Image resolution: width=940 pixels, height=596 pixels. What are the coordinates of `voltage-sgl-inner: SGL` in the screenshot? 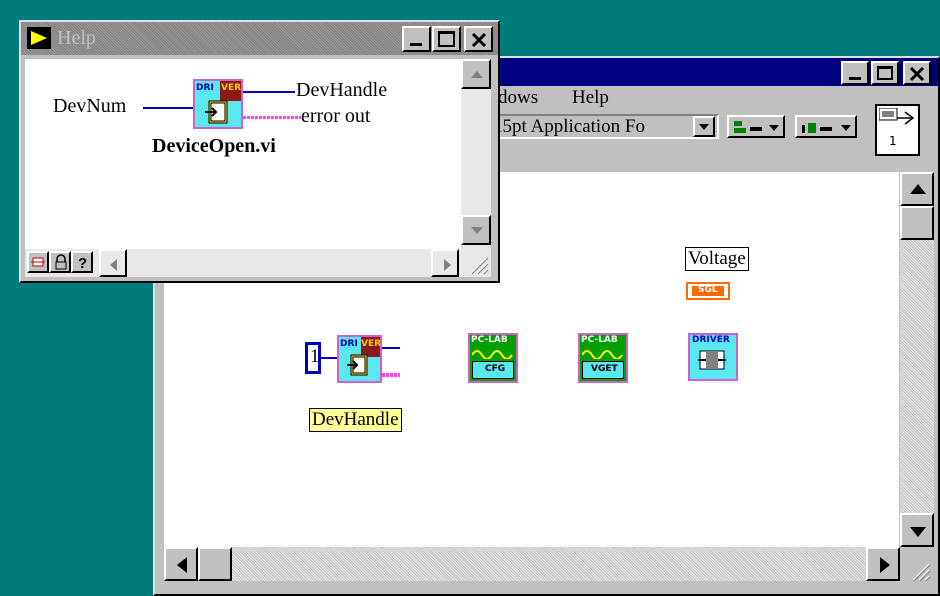 It's located at (708, 290).